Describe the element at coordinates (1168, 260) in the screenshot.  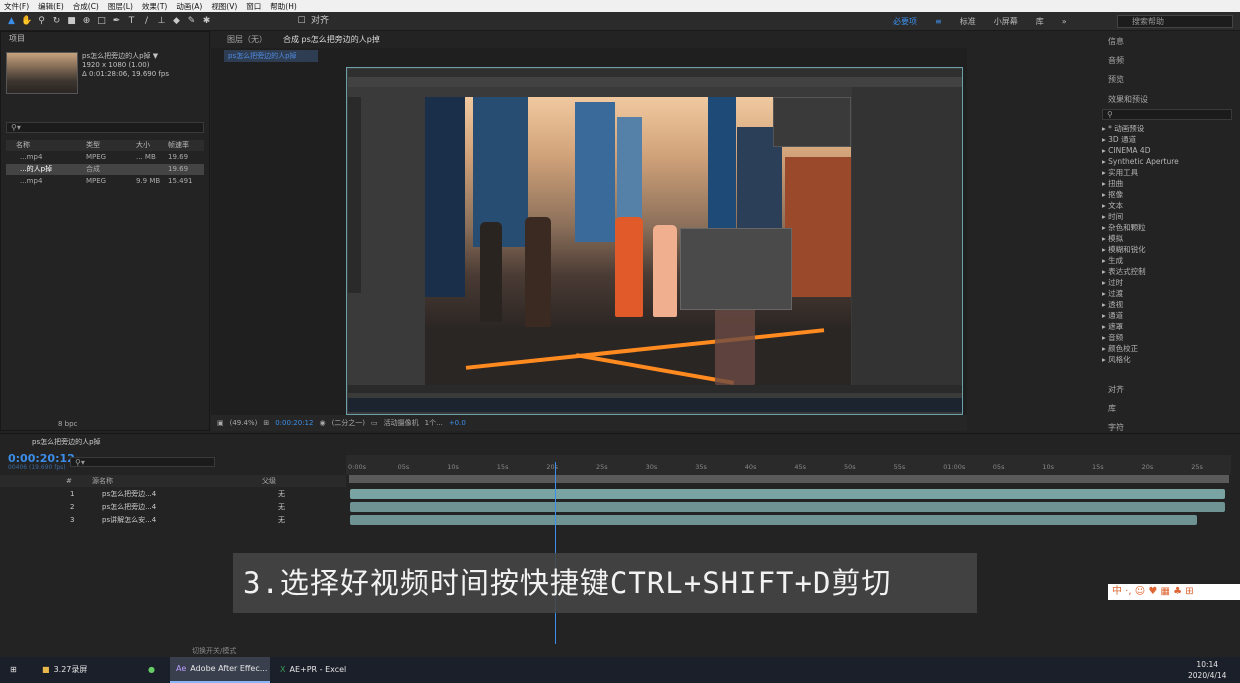
I see `effect-category: ▸ 生成` at that location.